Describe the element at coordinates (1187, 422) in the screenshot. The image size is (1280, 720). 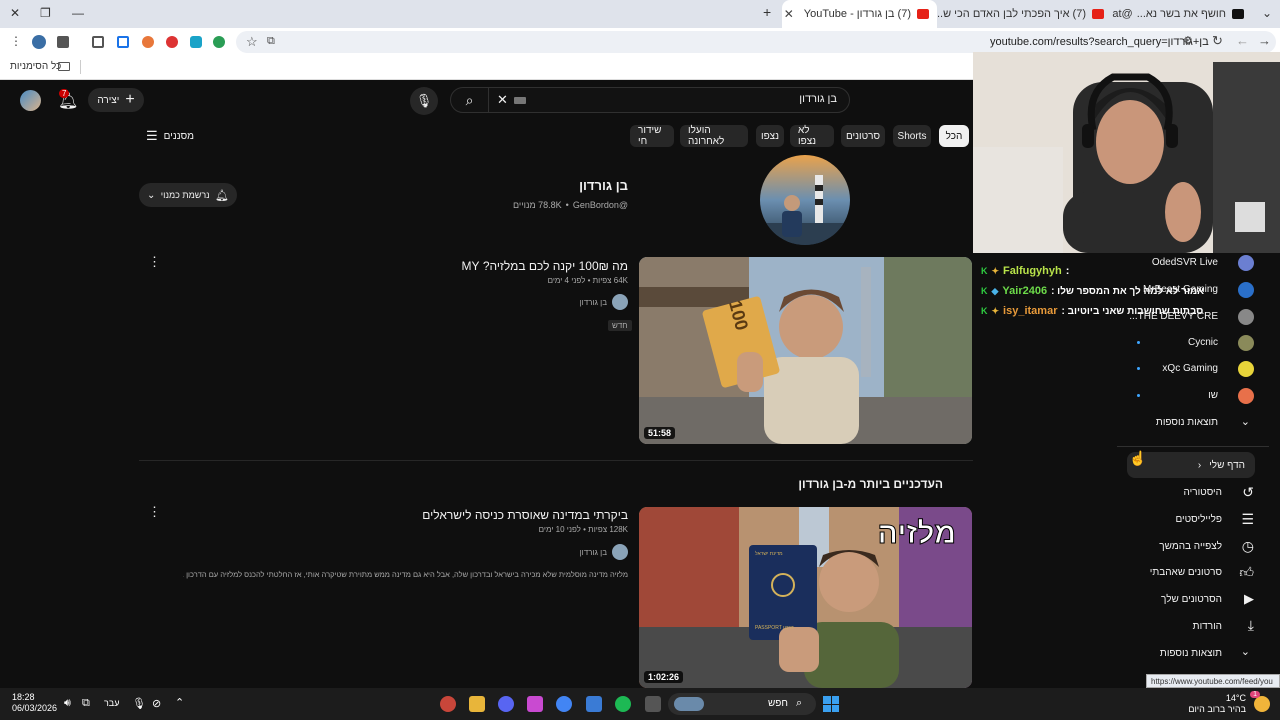
I see `show-more-subs: תוצאות נוספות` at that location.